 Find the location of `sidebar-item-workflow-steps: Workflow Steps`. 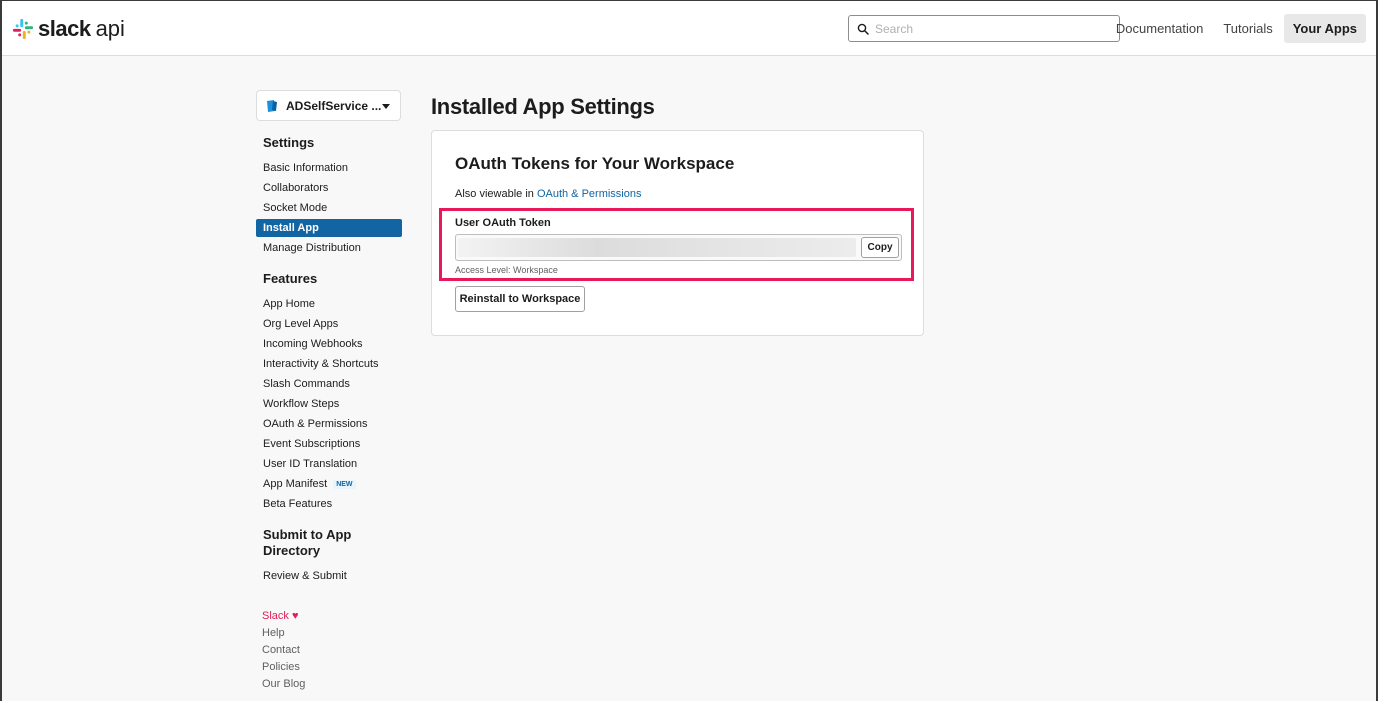

sidebar-item-workflow-steps: Workflow Steps is located at coordinates (329, 404).